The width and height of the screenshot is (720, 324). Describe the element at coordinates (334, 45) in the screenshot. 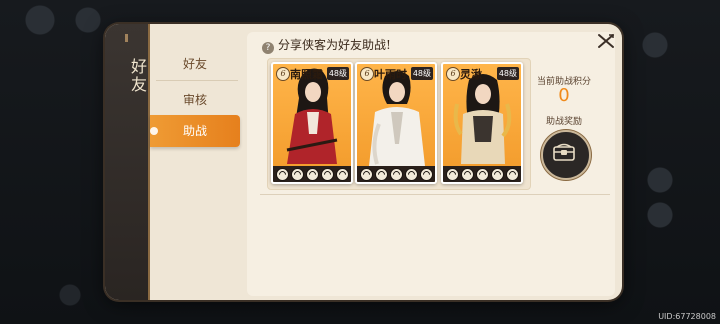

I see `share-text: 分享侠客为好友助战!` at that location.